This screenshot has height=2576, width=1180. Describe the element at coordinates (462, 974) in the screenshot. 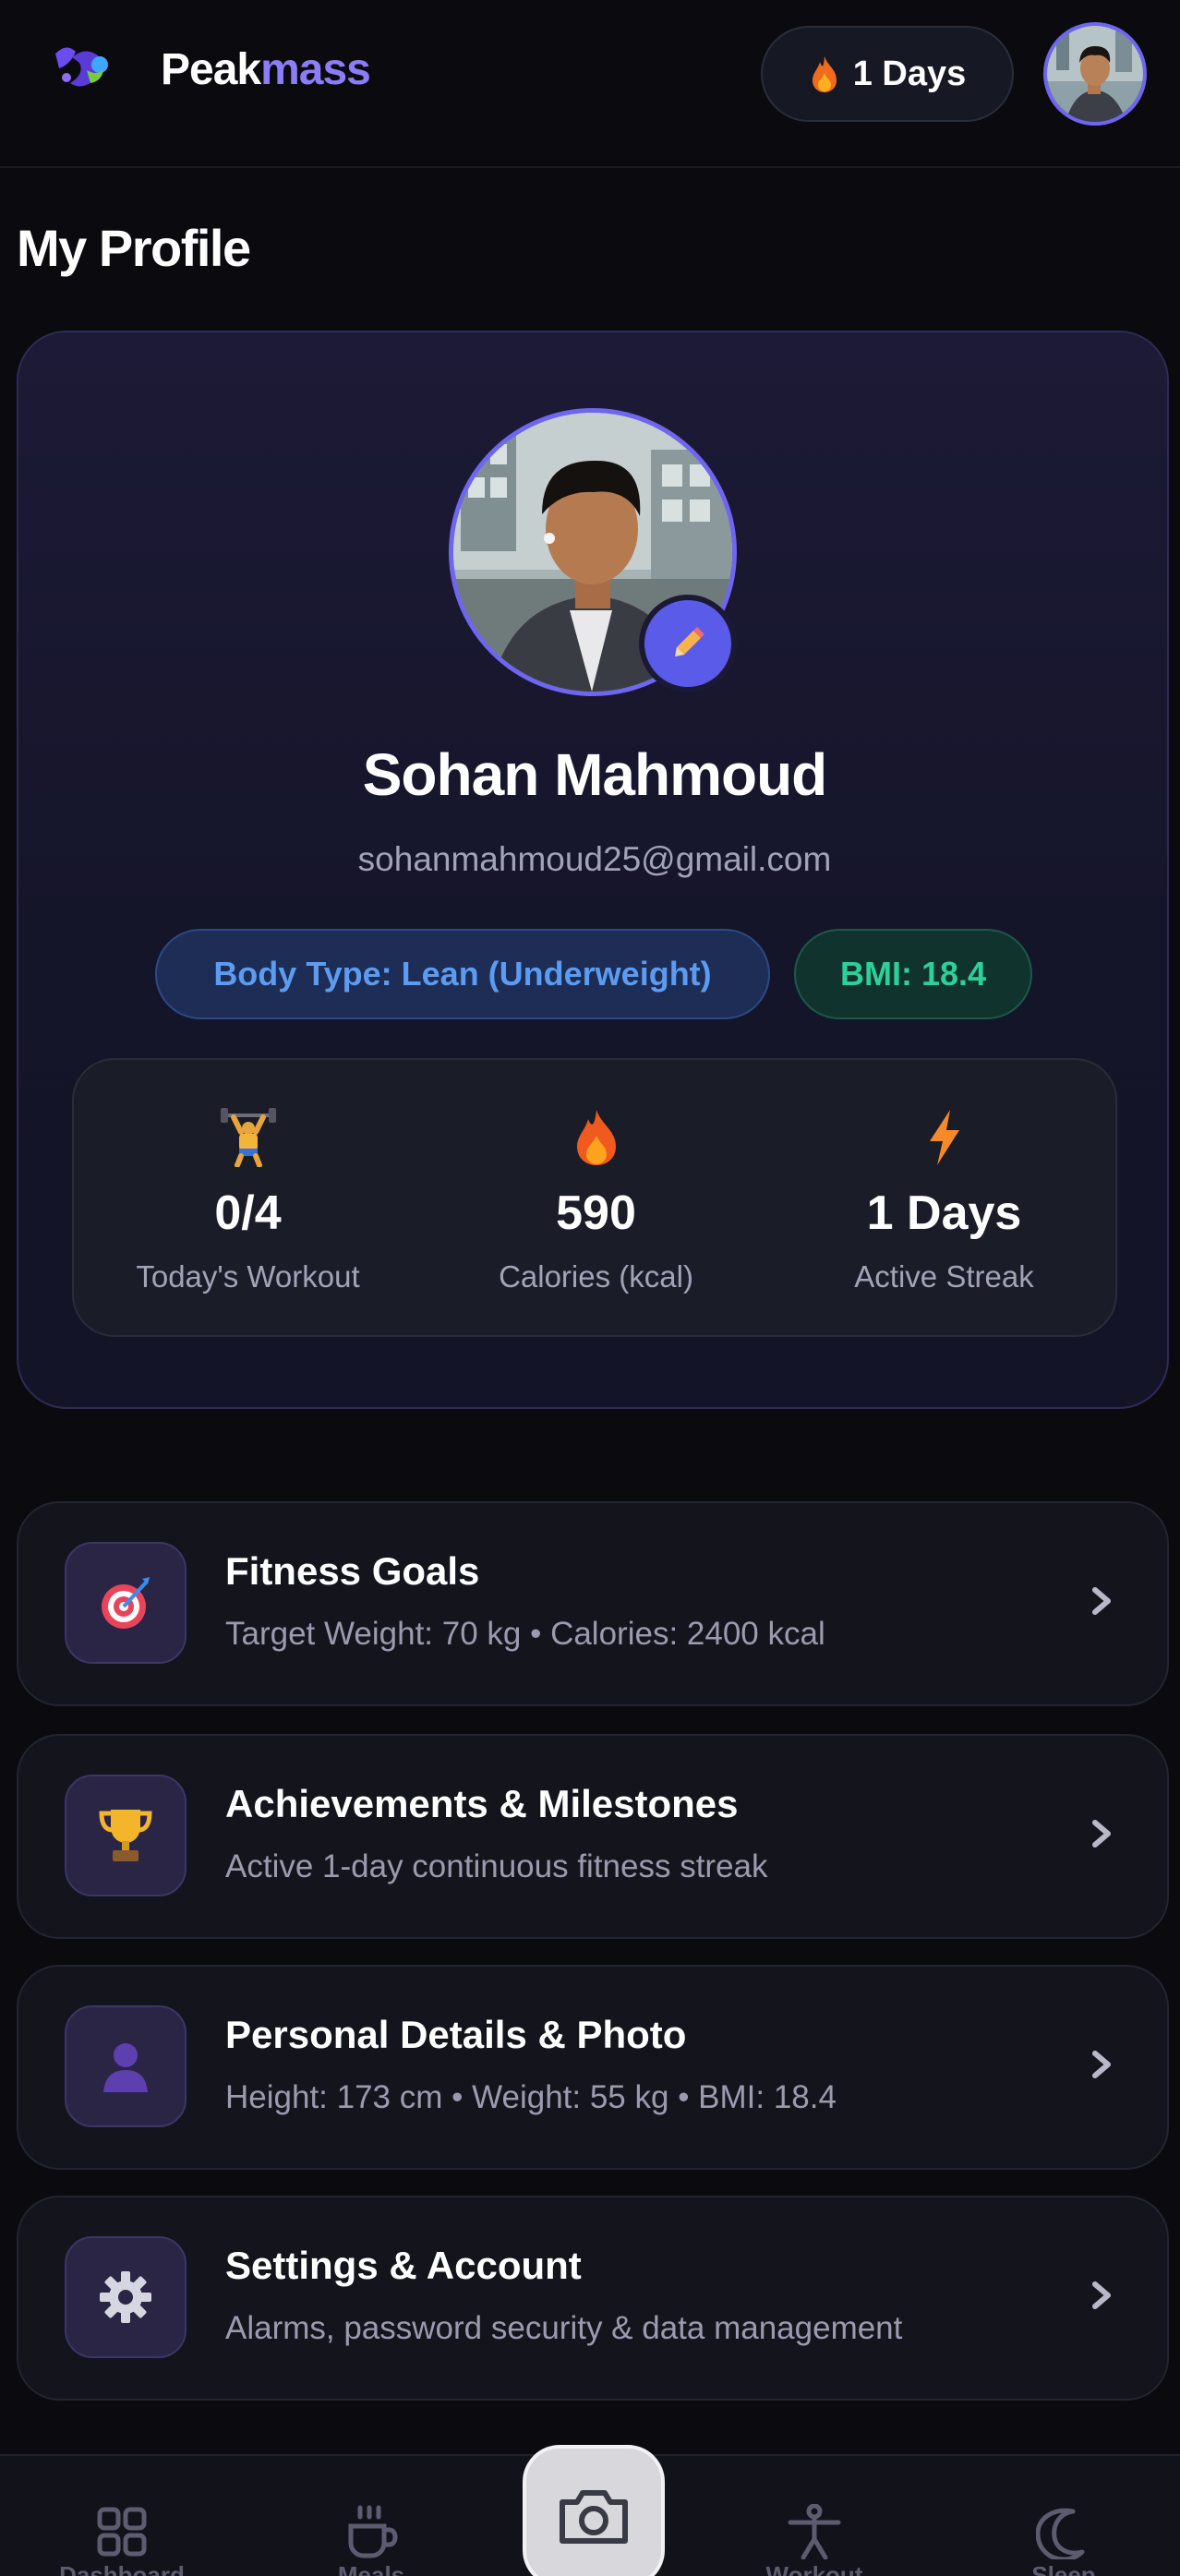

I see `body-type-badge: Body Type: Lean (Underweight)` at that location.